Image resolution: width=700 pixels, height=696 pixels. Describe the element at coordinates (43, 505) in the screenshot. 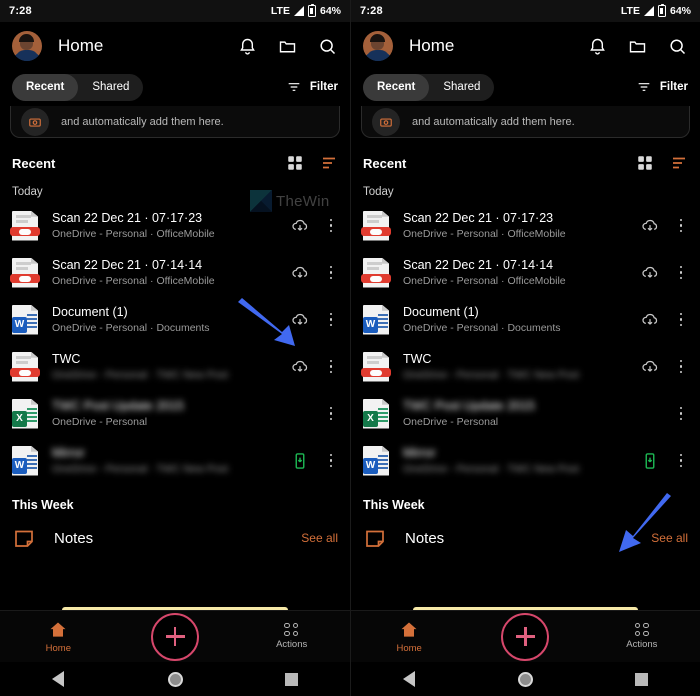

I see `date-group-this-week: This Week` at that location.